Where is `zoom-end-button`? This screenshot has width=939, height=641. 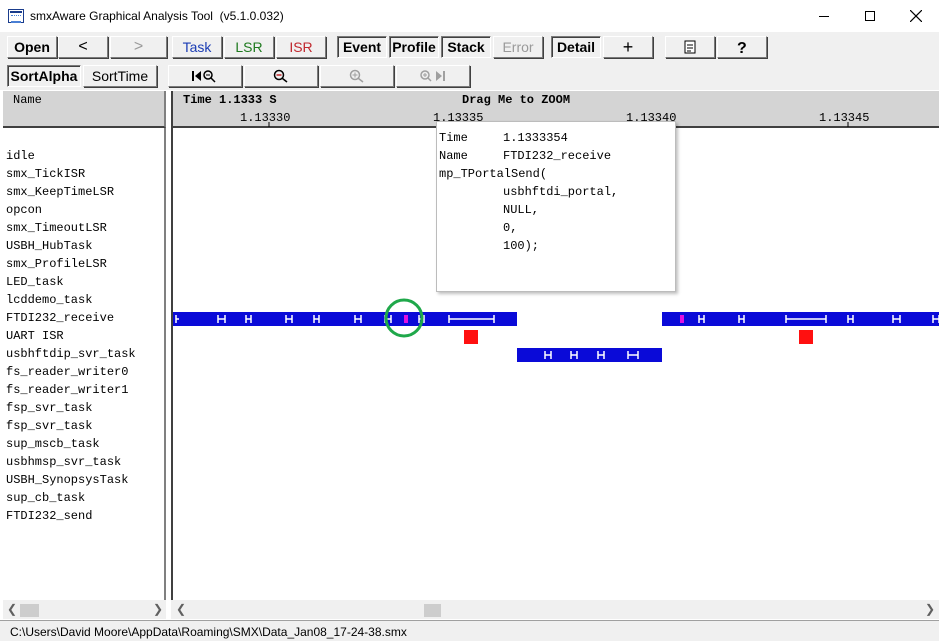 zoom-end-button is located at coordinates (433, 76).